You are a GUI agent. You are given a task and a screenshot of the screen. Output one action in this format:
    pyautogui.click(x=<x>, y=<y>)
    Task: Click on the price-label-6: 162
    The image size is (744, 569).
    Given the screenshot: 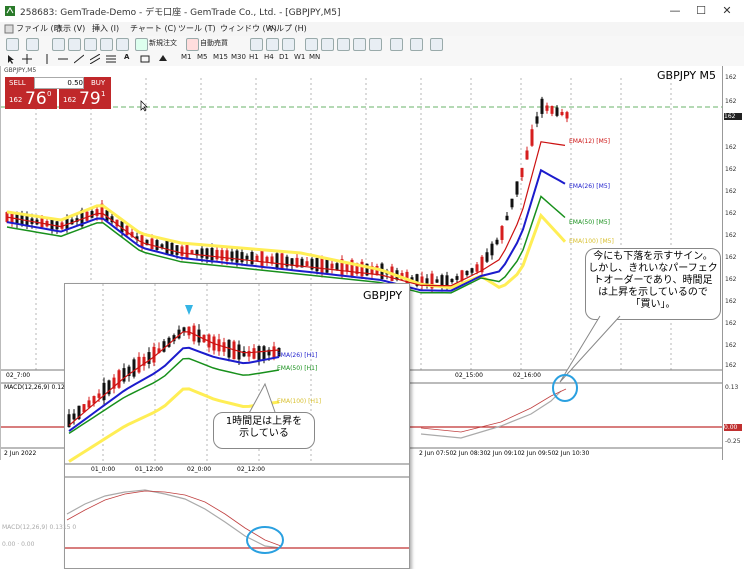 What is the action you would take?
    pyautogui.click(x=731, y=191)
    